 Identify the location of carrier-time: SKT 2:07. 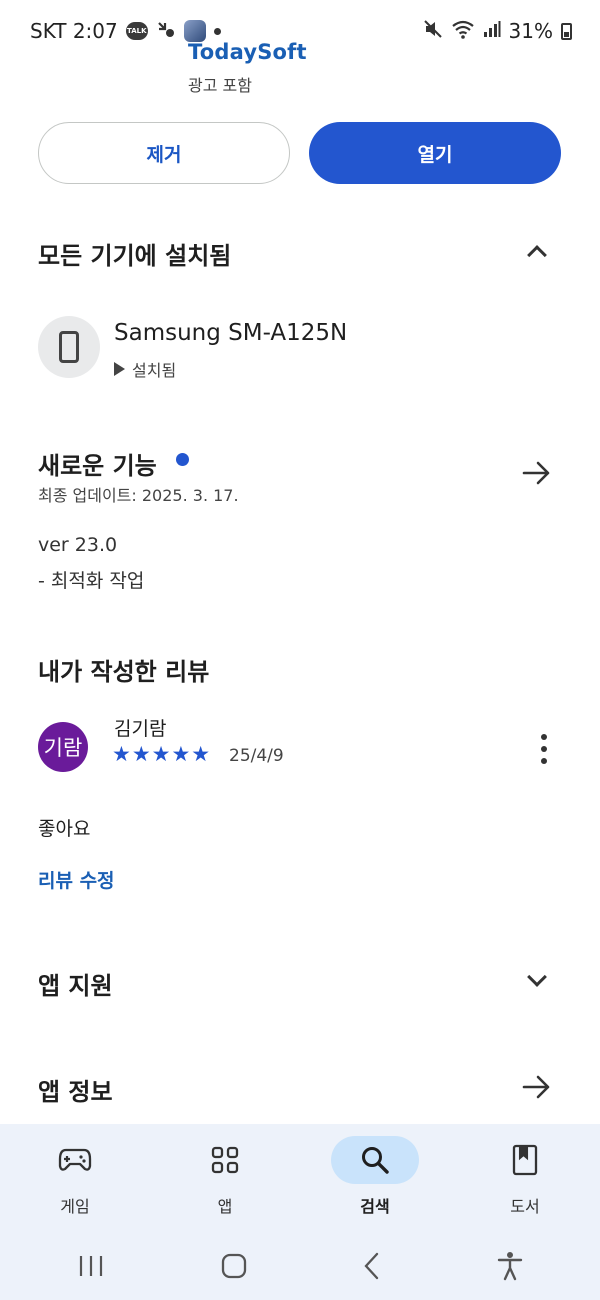
(74, 31).